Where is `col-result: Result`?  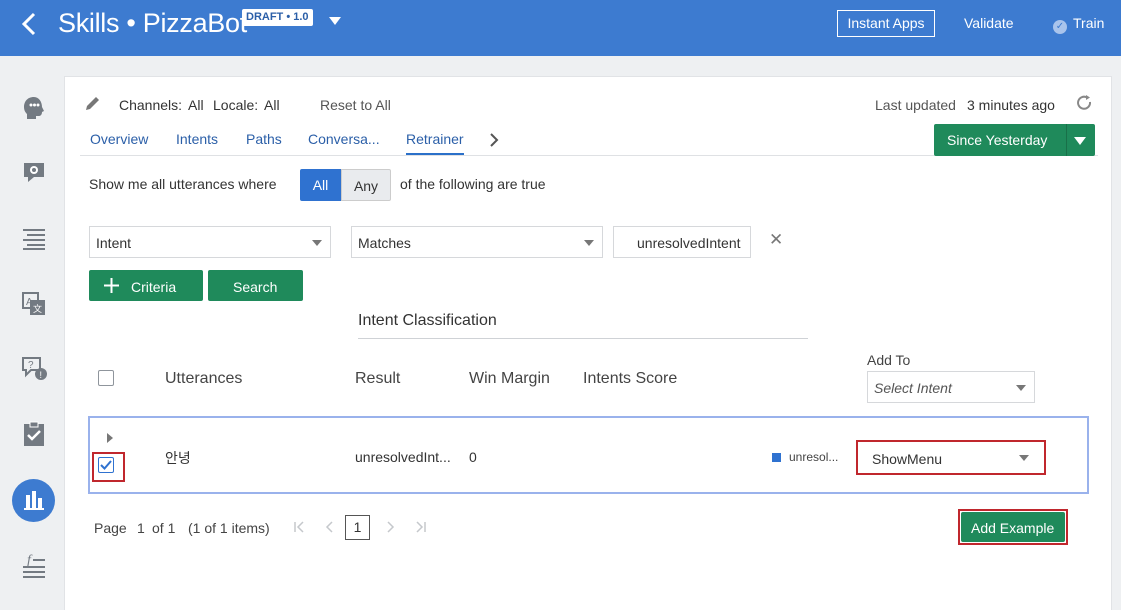
col-result: Result is located at coordinates (377, 379).